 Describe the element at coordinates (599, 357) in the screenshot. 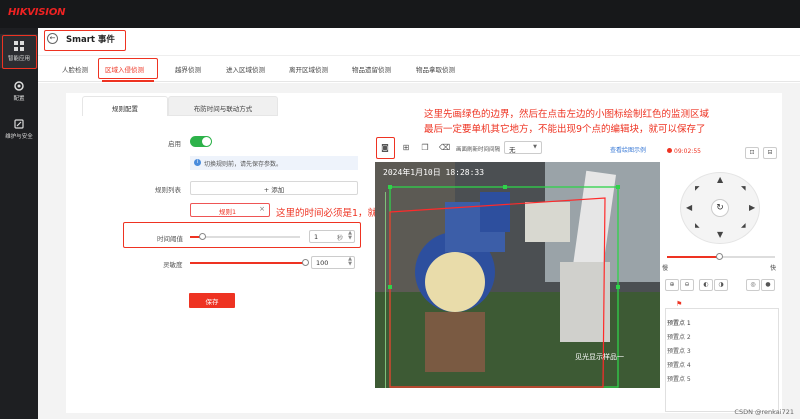

I see `video-caption: 见光显示样品一` at that location.